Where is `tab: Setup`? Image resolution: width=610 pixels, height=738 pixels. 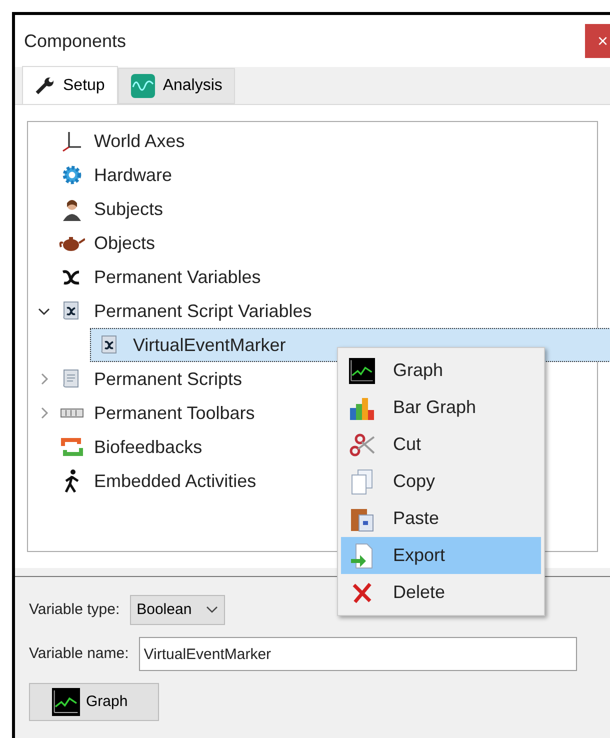 tab: Setup is located at coordinates (70, 85).